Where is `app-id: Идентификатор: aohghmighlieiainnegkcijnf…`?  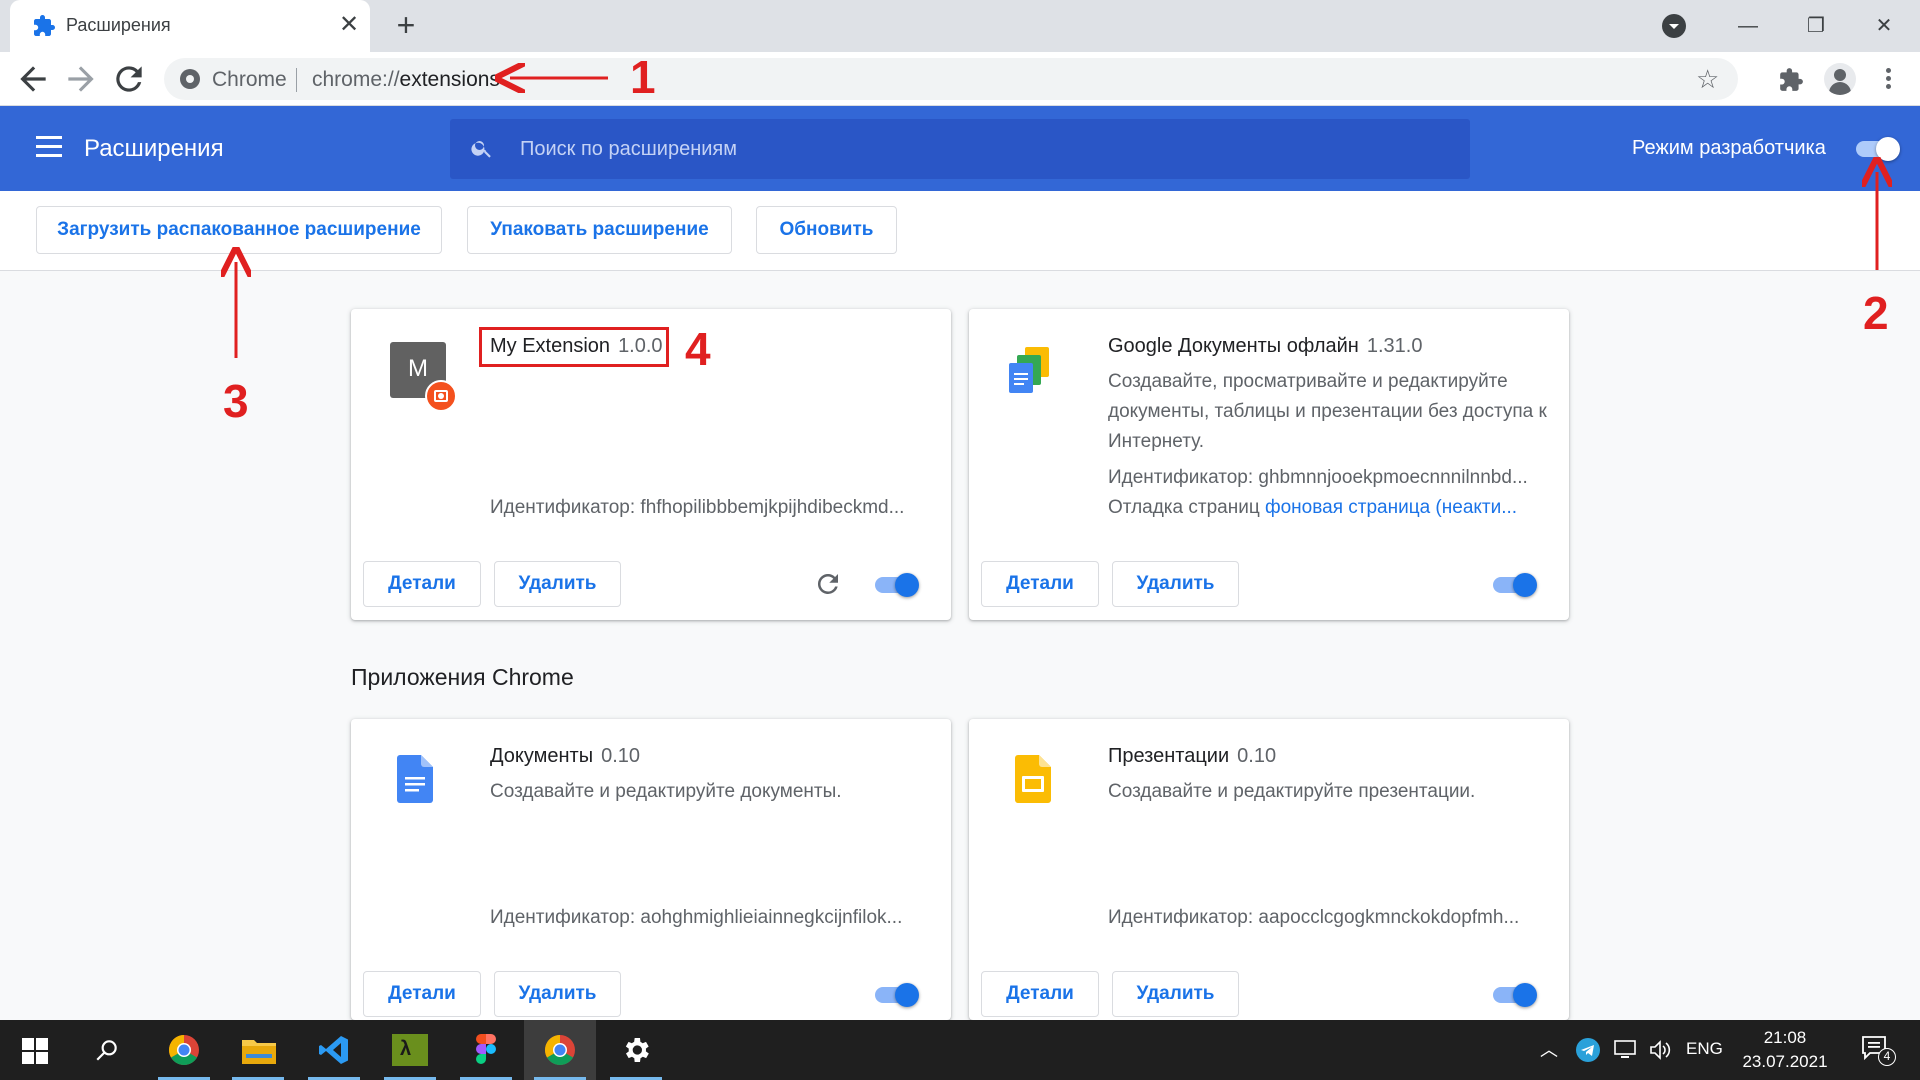
app-id: Идентификатор: aohghmighlieiainnegkcijnf… is located at coordinates (696, 917).